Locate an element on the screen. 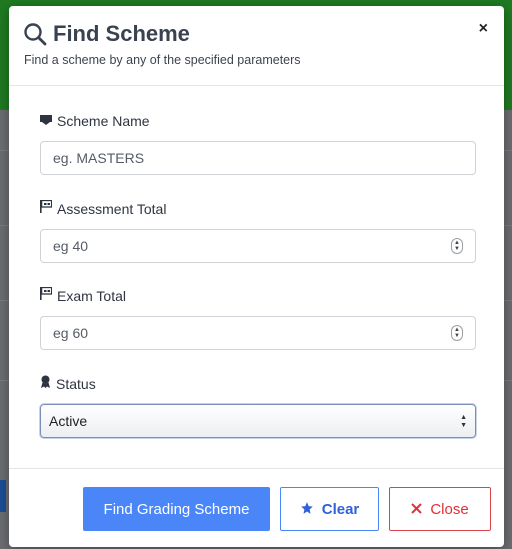  assessment-total-label: Assessment Total is located at coordinates (112, 209).